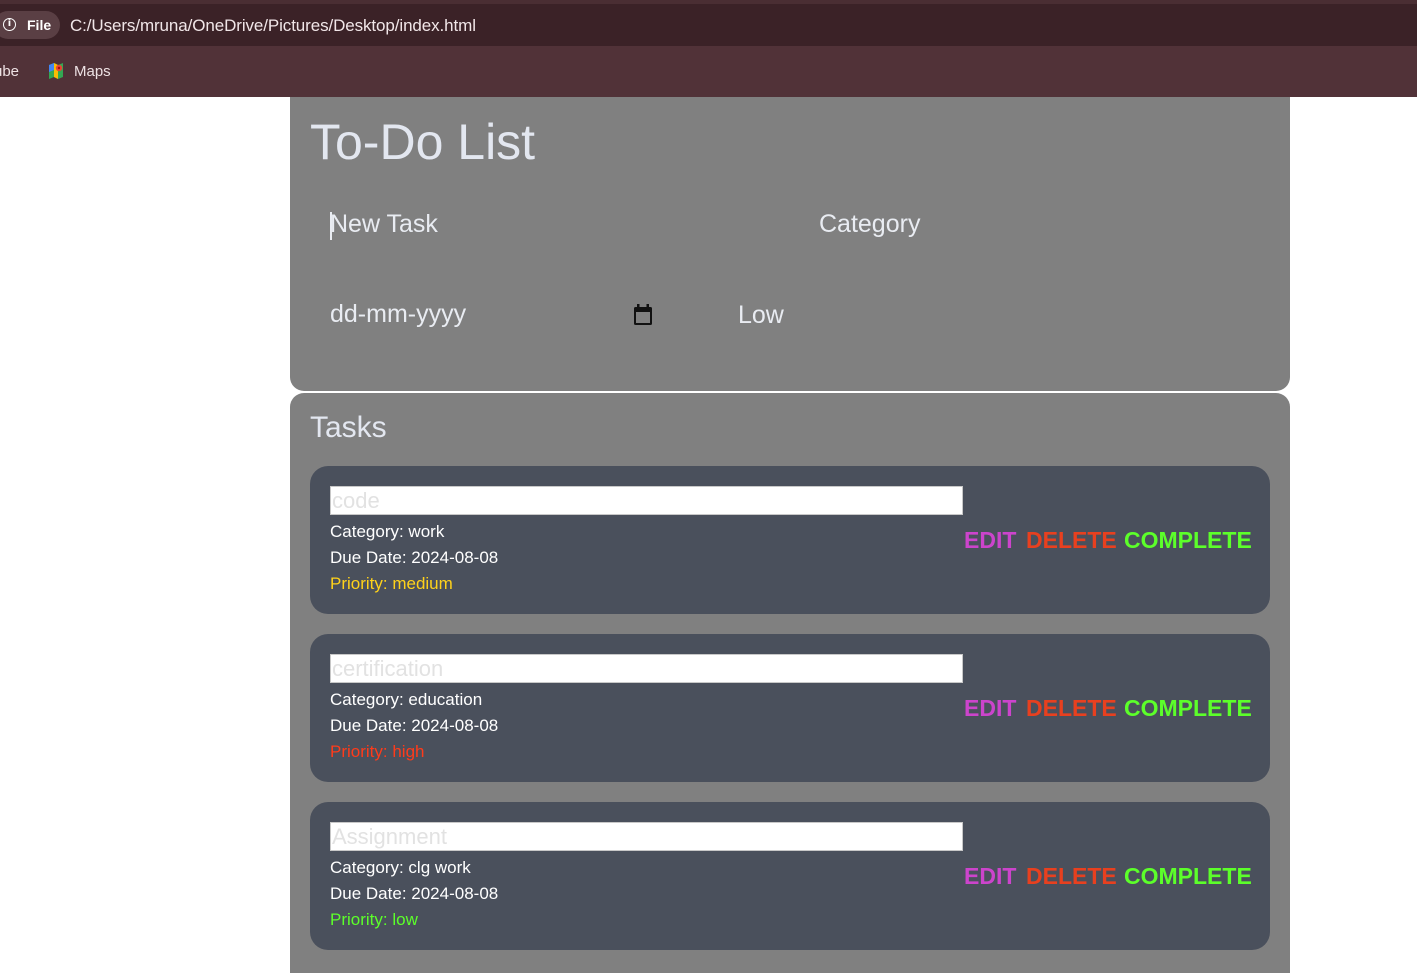  What do you see at coordinates (56, 71) in the screenshot?
I see `maps-icon` at bounding box center [56, 71].